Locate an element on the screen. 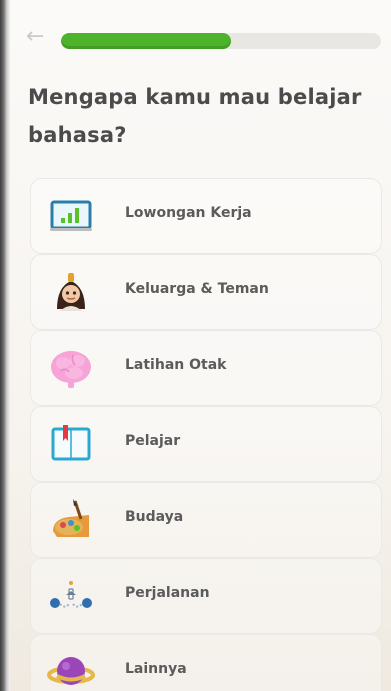 The image size is (391, 691). planet-icon is located at coordinates (71, 670).